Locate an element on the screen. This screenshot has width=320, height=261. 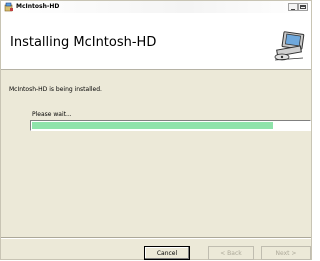
maximize-icon is located at coordinates (303, 7).